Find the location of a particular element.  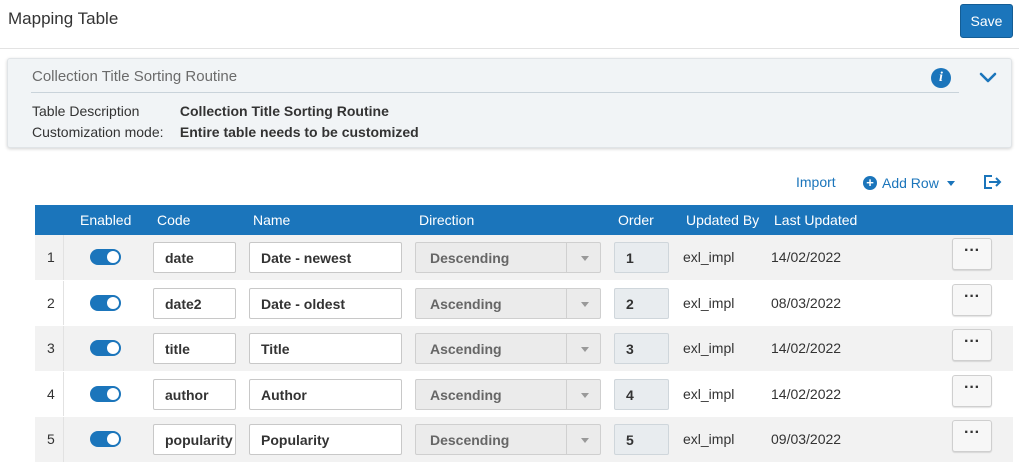

row-number: 3 is located at coordinates (51, 348).